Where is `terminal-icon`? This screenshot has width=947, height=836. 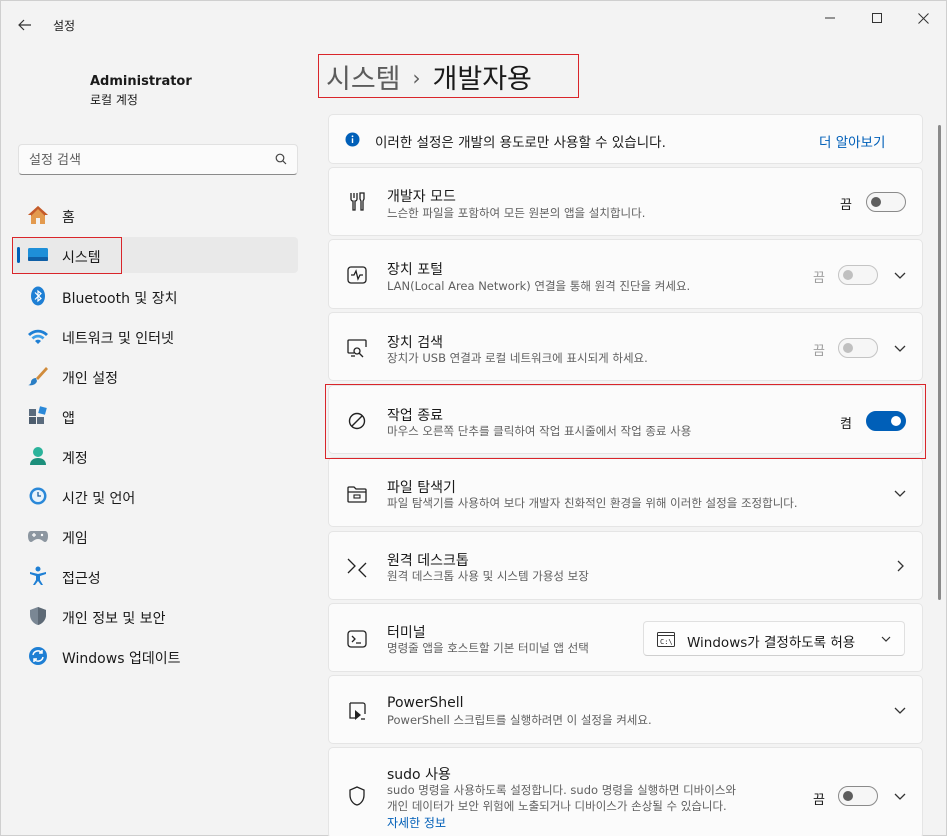
terminal-icon is located at coordinates (357, 639).